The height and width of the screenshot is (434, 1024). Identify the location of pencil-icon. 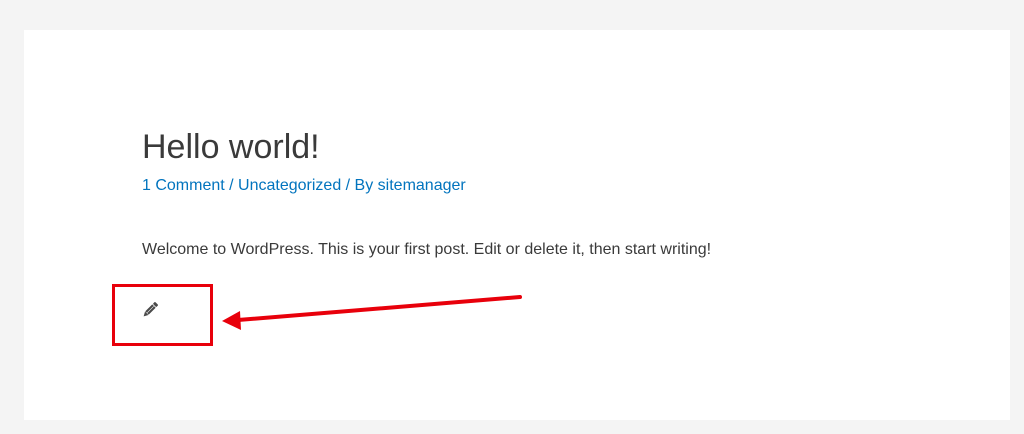
(151, 309).